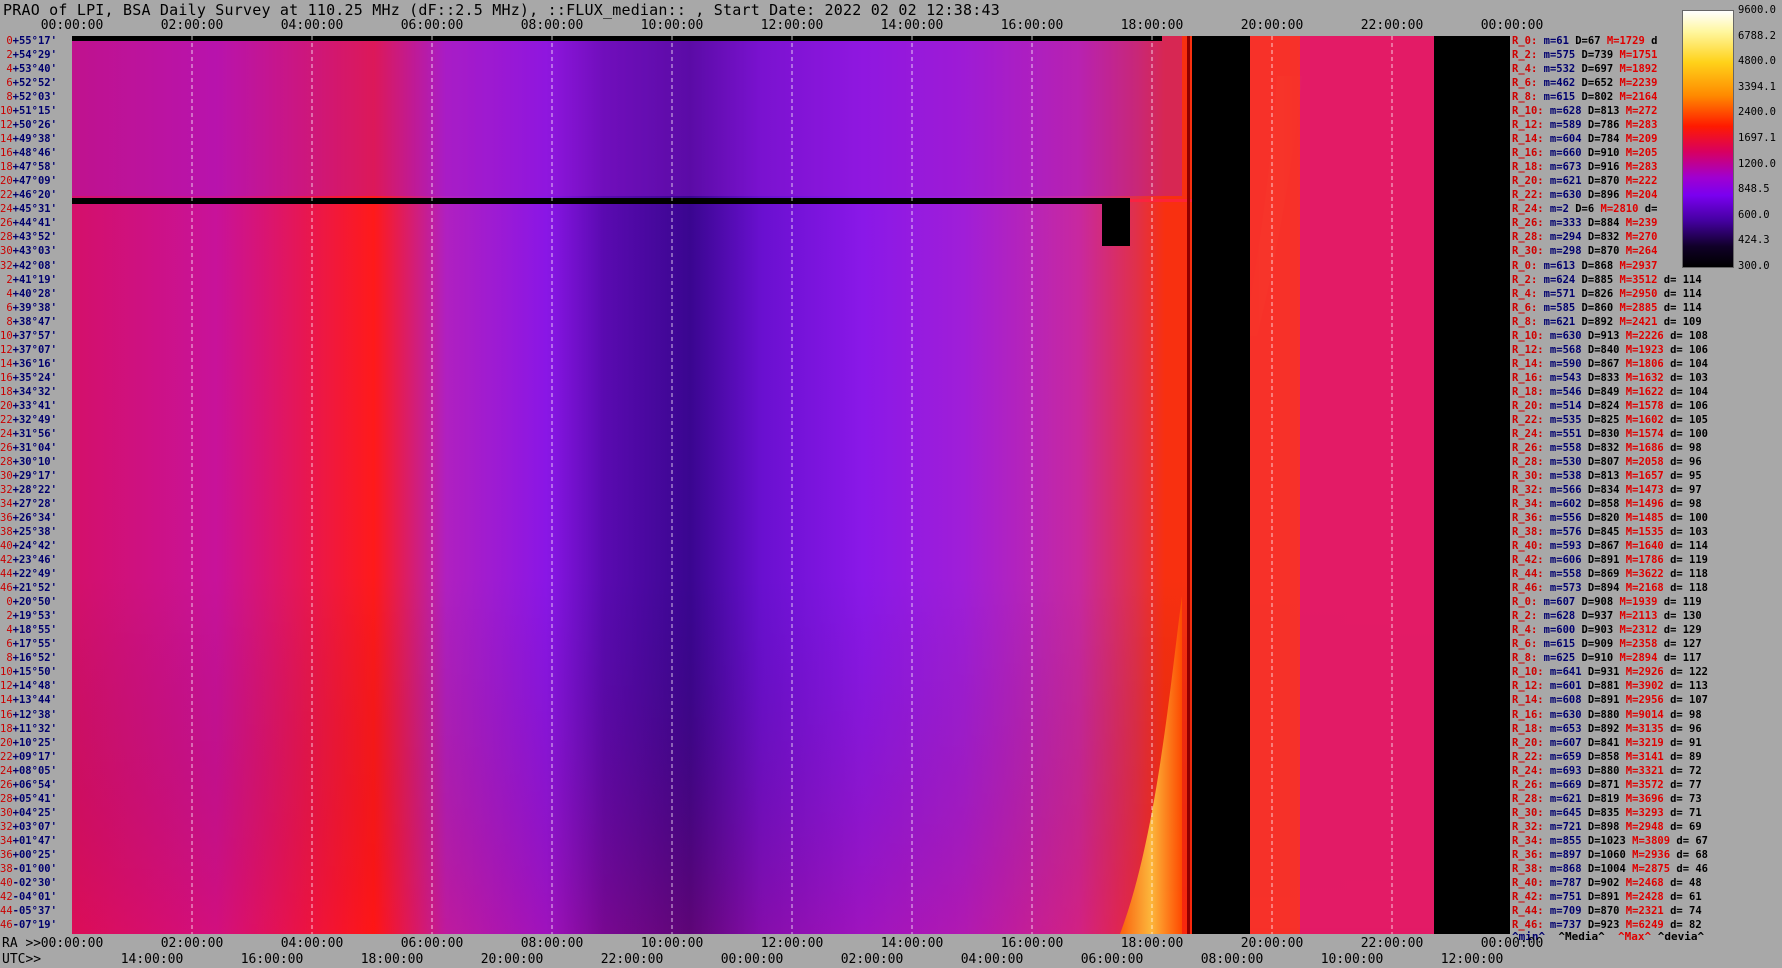  What do you see at coordinates (1607, 883) in the screenshot?
I see `stats-row: R_40: m=787 D=902 M=2468 d= 48` at bounding box center [1607, 883].